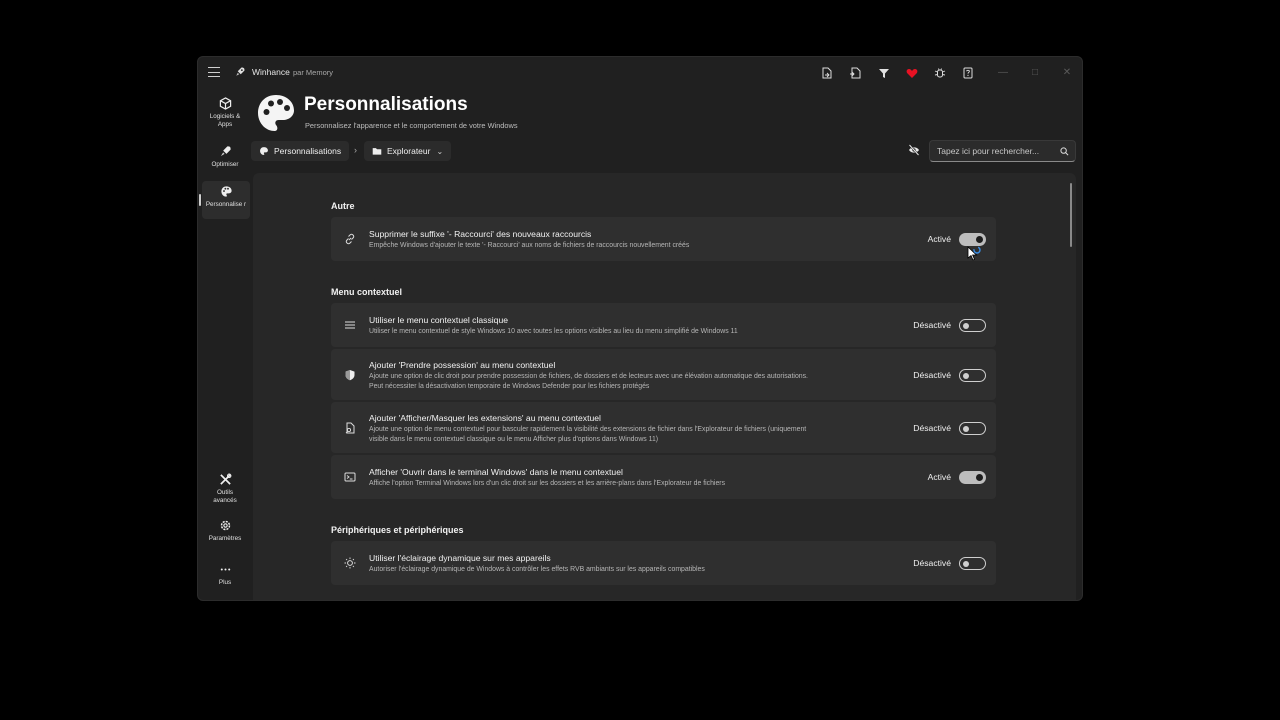  I want to click on section-title-autre: Autre, so click(343, 206).